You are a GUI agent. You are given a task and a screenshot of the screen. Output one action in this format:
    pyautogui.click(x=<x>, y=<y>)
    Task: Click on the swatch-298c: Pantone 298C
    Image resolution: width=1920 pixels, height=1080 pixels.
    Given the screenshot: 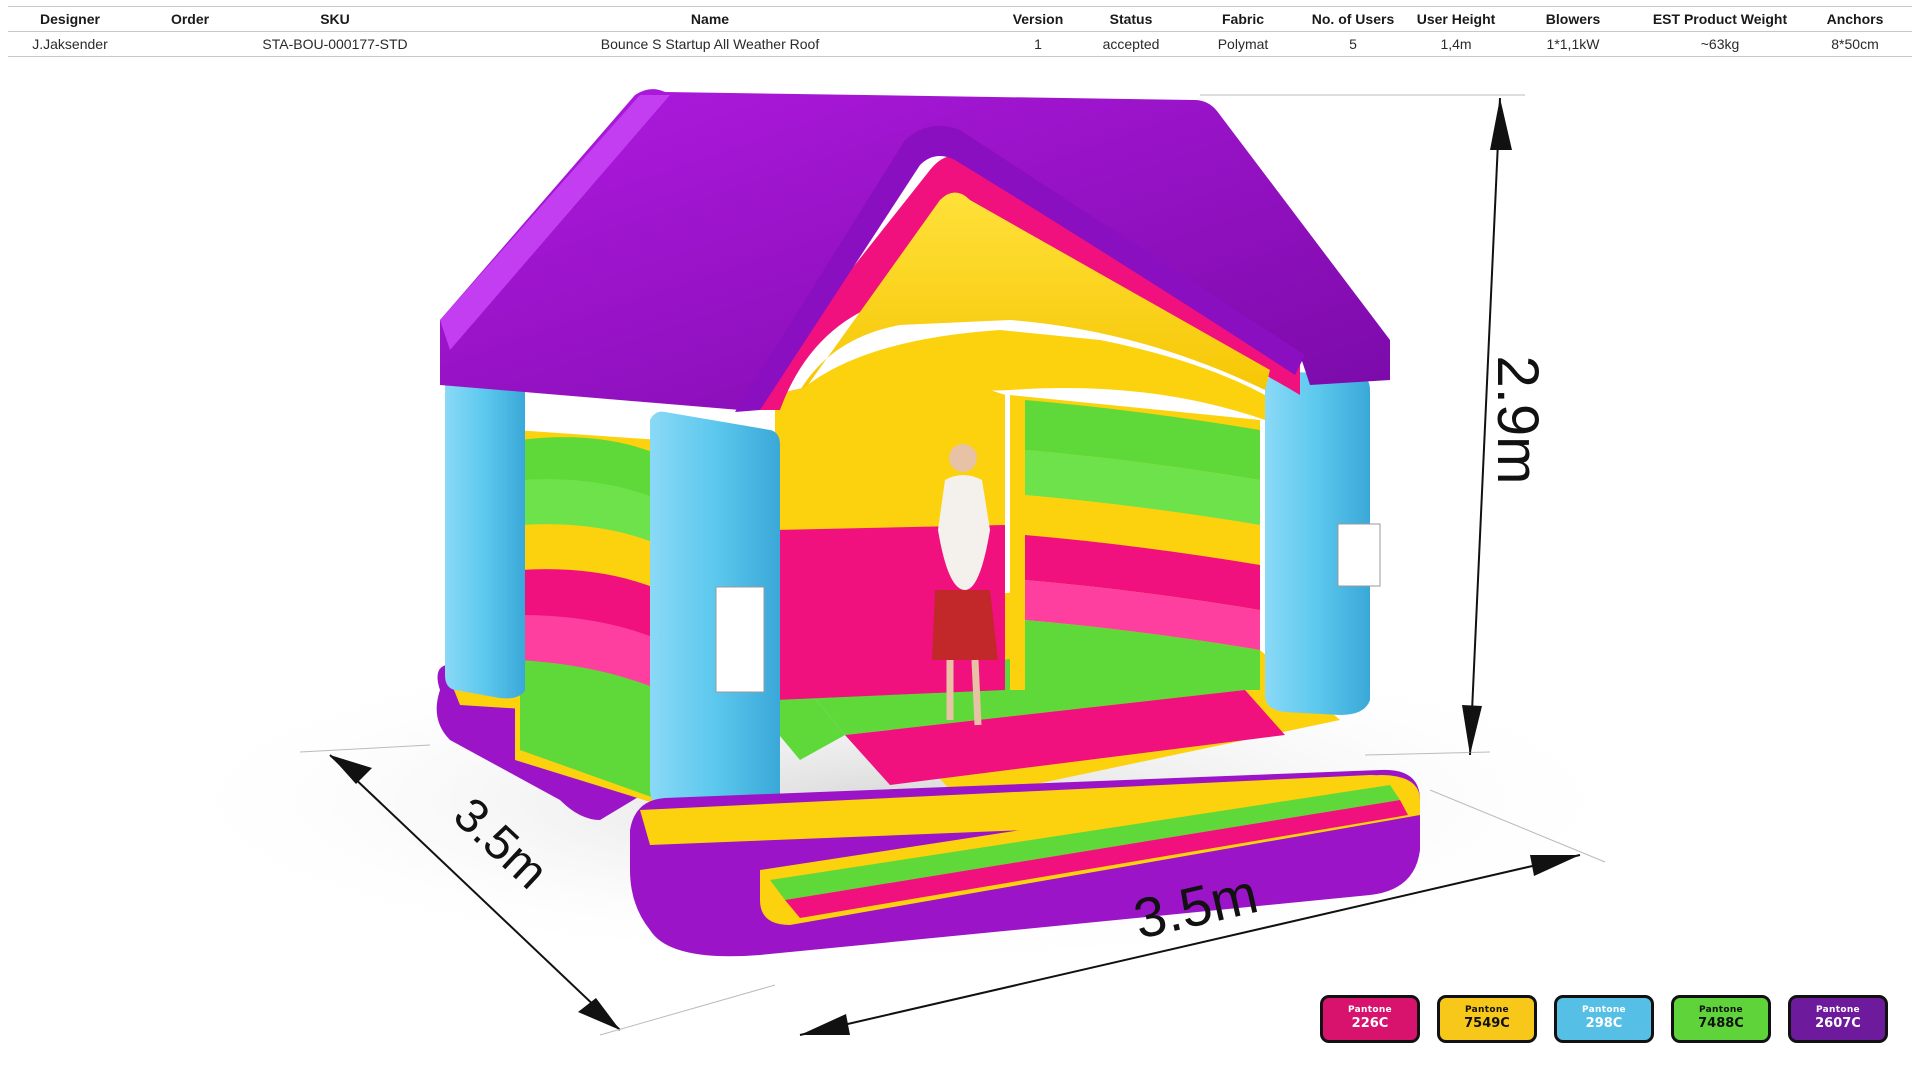 What is the action you would take?
    pyautogui.click(x=1604, y=1019)
    